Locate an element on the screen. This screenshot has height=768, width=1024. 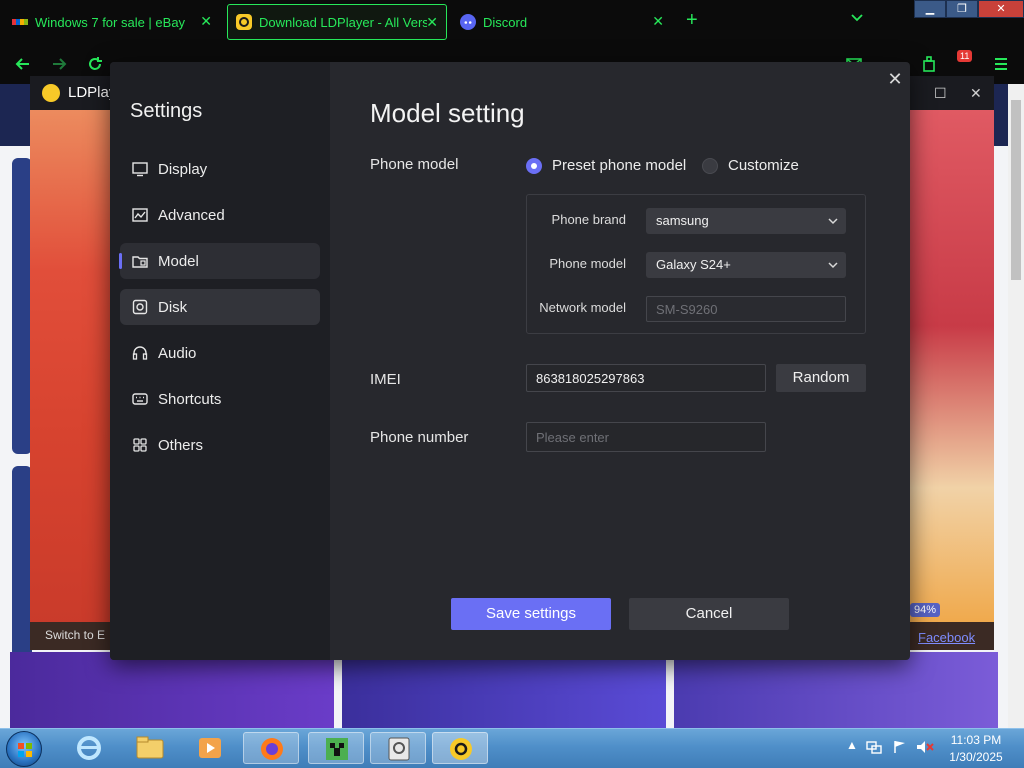
active-indicator is located at coordinates (120, 261).